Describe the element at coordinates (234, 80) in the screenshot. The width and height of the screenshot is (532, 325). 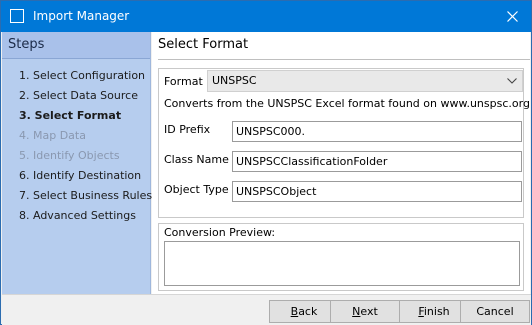
I see `format-select-value: UNSPSC` at that location.